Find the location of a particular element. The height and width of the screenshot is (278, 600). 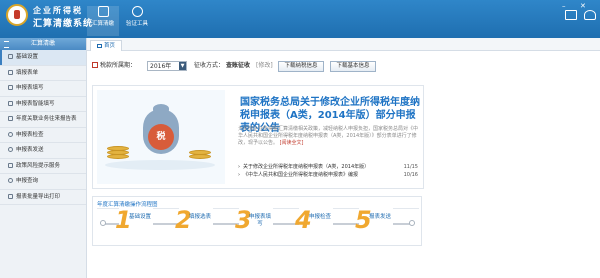

app-header: 企业所得税 汇算清缴系统 汇算清缴 验证工具 – ✕ is located at coordinates (300, 19).